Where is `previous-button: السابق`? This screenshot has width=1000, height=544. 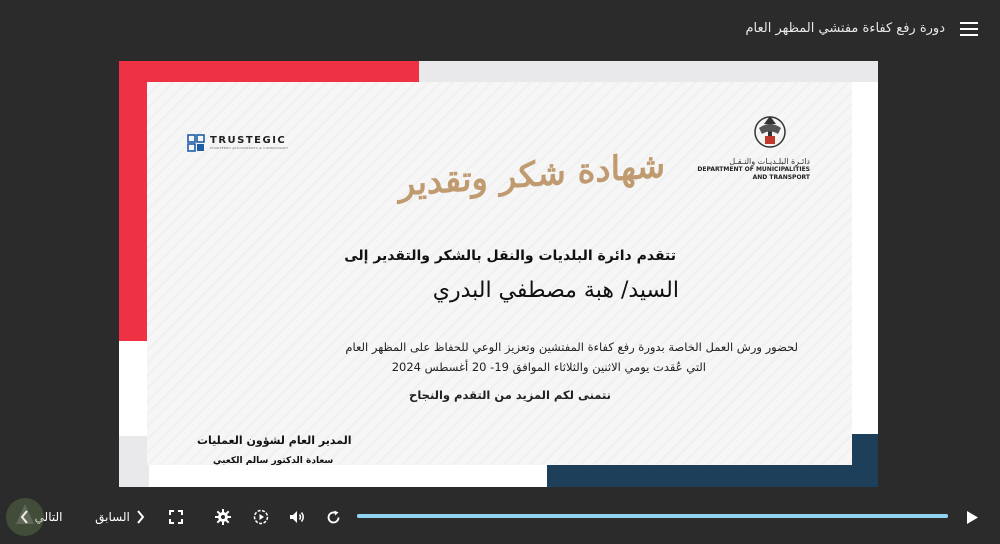
previous-button: السابق is located at coordinates (120, 517).